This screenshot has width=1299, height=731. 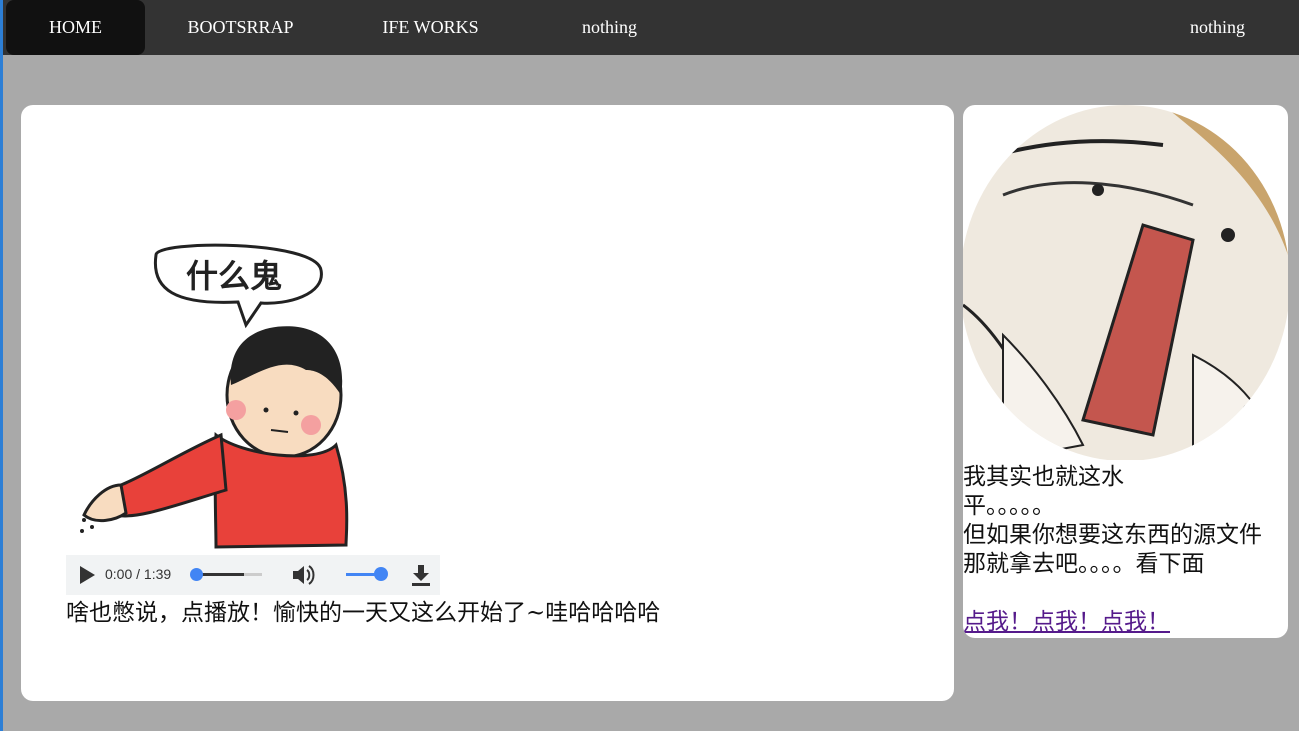 What do you see at coordinates (381, 574) in the screenshot?
I see `volume-thumb` at bounding box center [381, 574].